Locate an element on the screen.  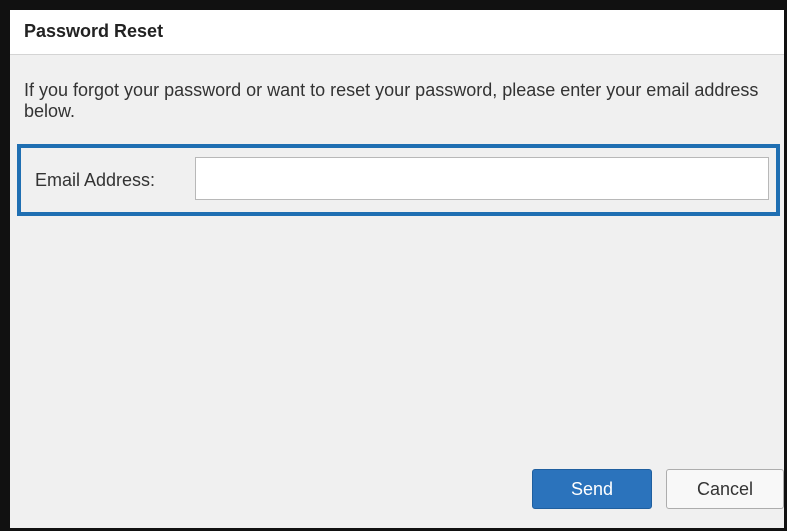
email-label: Email Address: is located at coordinates (95, 180).